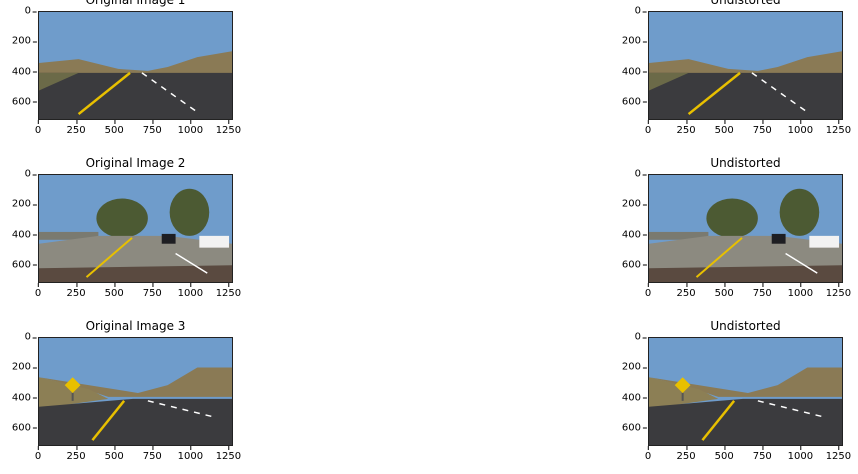  I want to click on image-panel-4: Undistorted 0 200 400 600 0 250 500 750 1000 1250, so click(736, 227).